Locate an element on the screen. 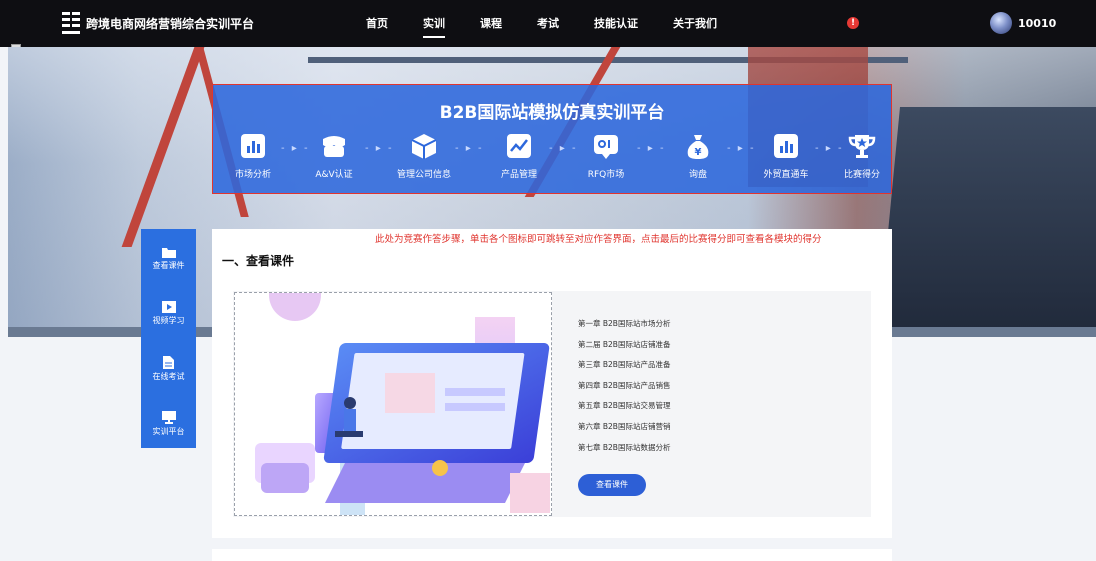  chapter-item: 第五章 B2B国际站交易管理 is located at coordinates (624, 410).